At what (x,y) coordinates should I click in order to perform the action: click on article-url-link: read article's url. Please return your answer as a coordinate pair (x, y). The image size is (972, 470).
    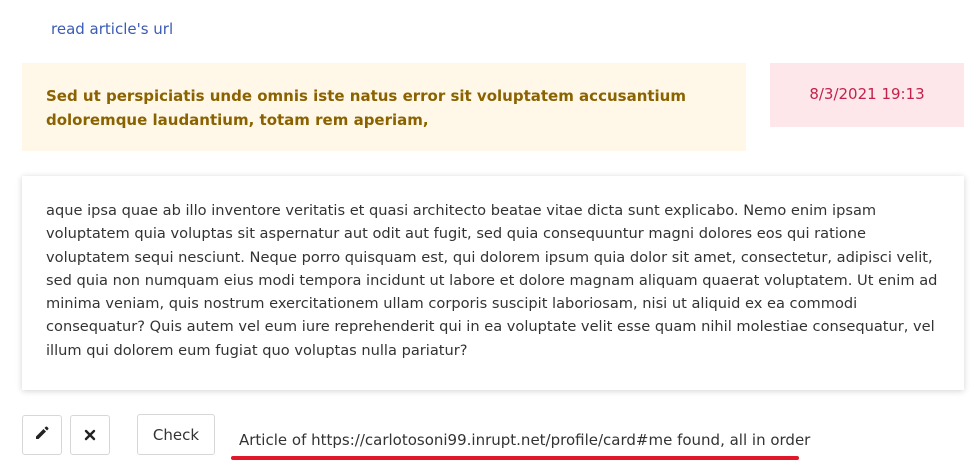
    Looking at the image, I should click on (112, 29).